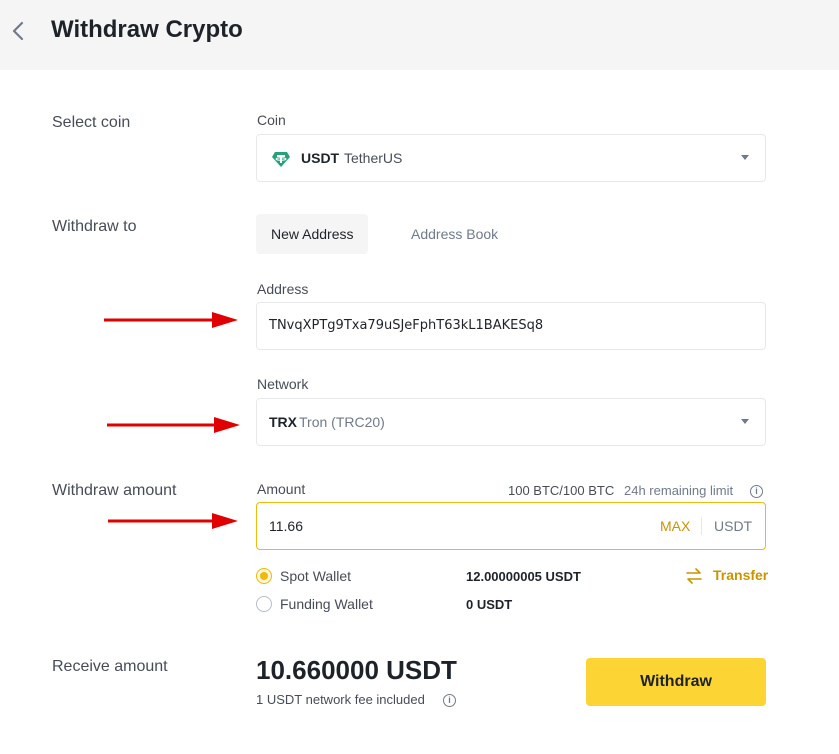  I want to click on transfer-arrows-icon, so click(694, 576).